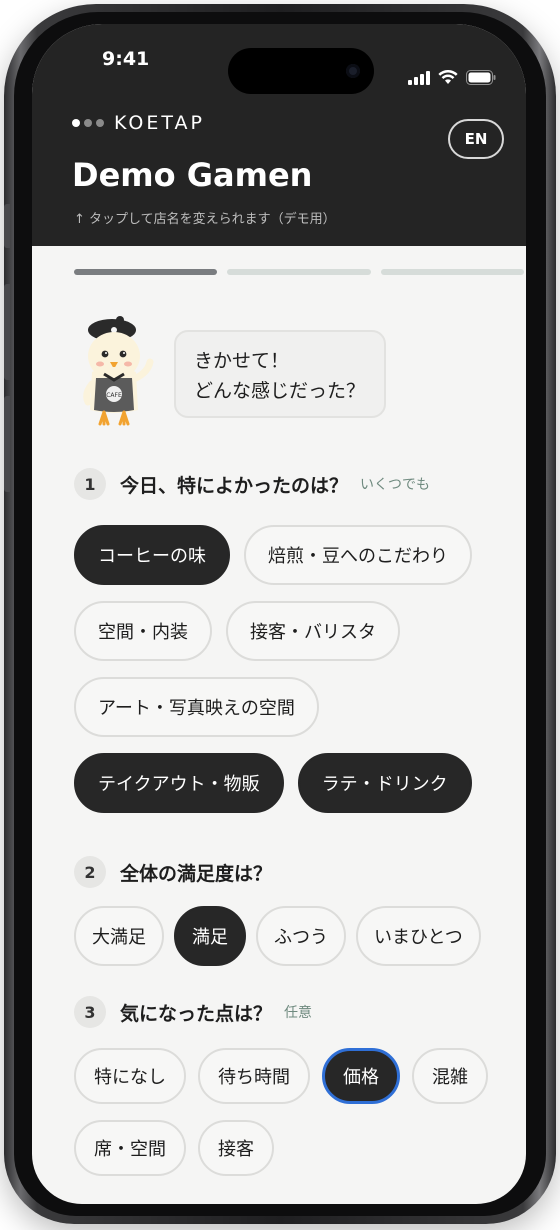  What do you see at coordinates (130, 1076) in the screenshot?
I see `option-chip-nothing: 特になし` at bounding box center [130, 1076].